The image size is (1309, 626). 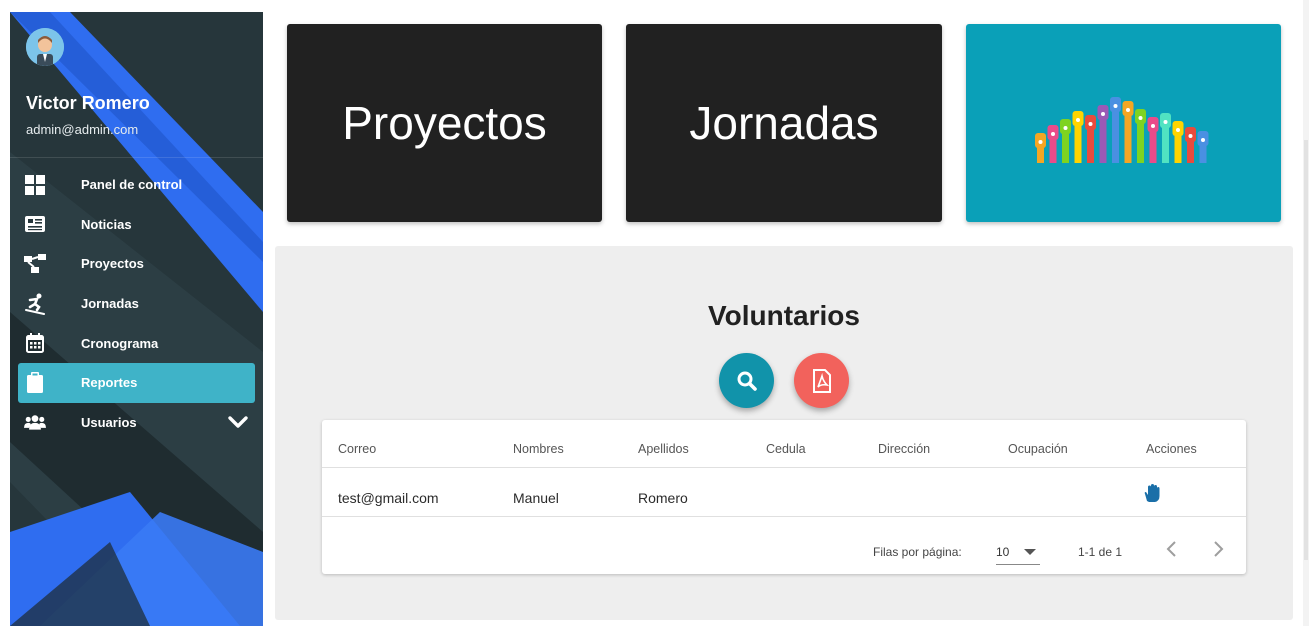 I want to click on pdf-icon, so click(x=821, y=380).